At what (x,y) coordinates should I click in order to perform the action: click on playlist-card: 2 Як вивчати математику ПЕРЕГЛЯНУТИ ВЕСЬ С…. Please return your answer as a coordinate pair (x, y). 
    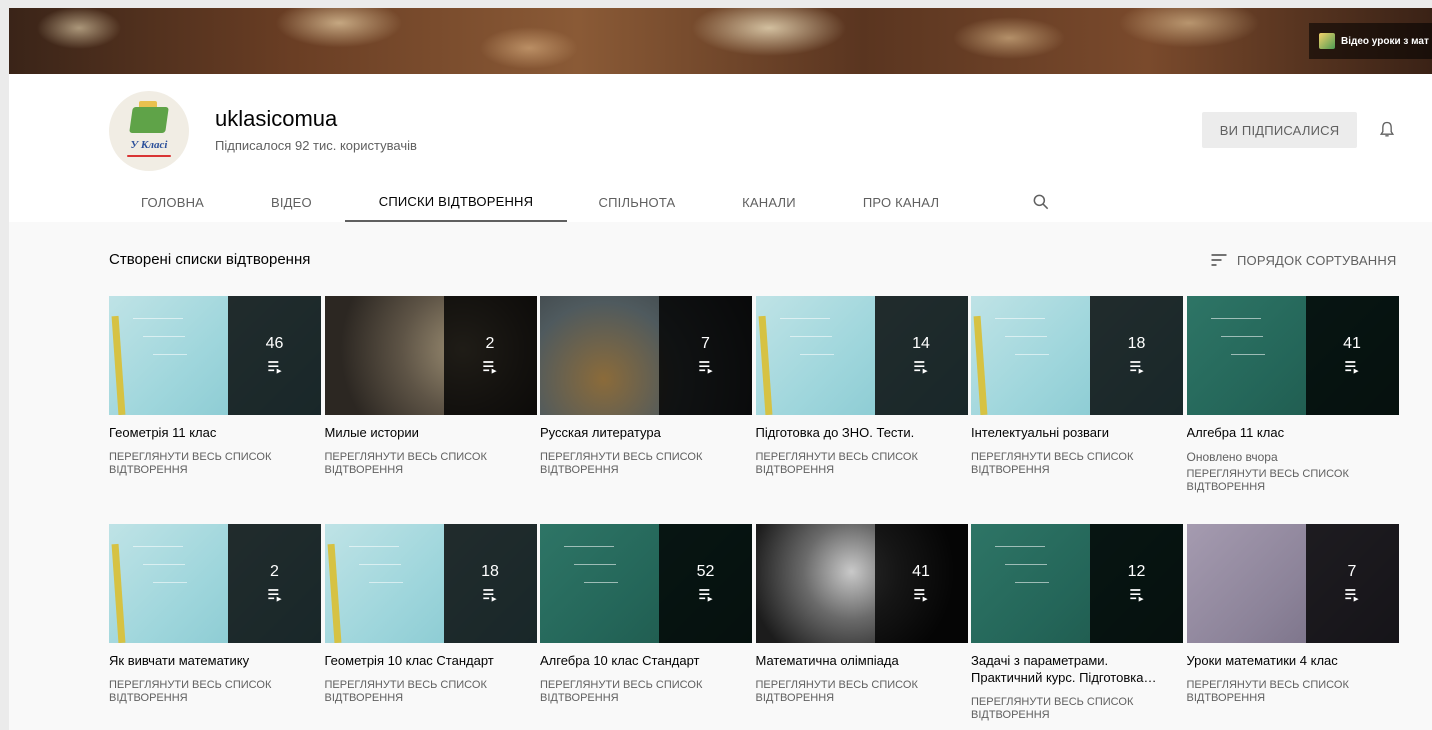
    Looking at the image, I should click on (215, 614).